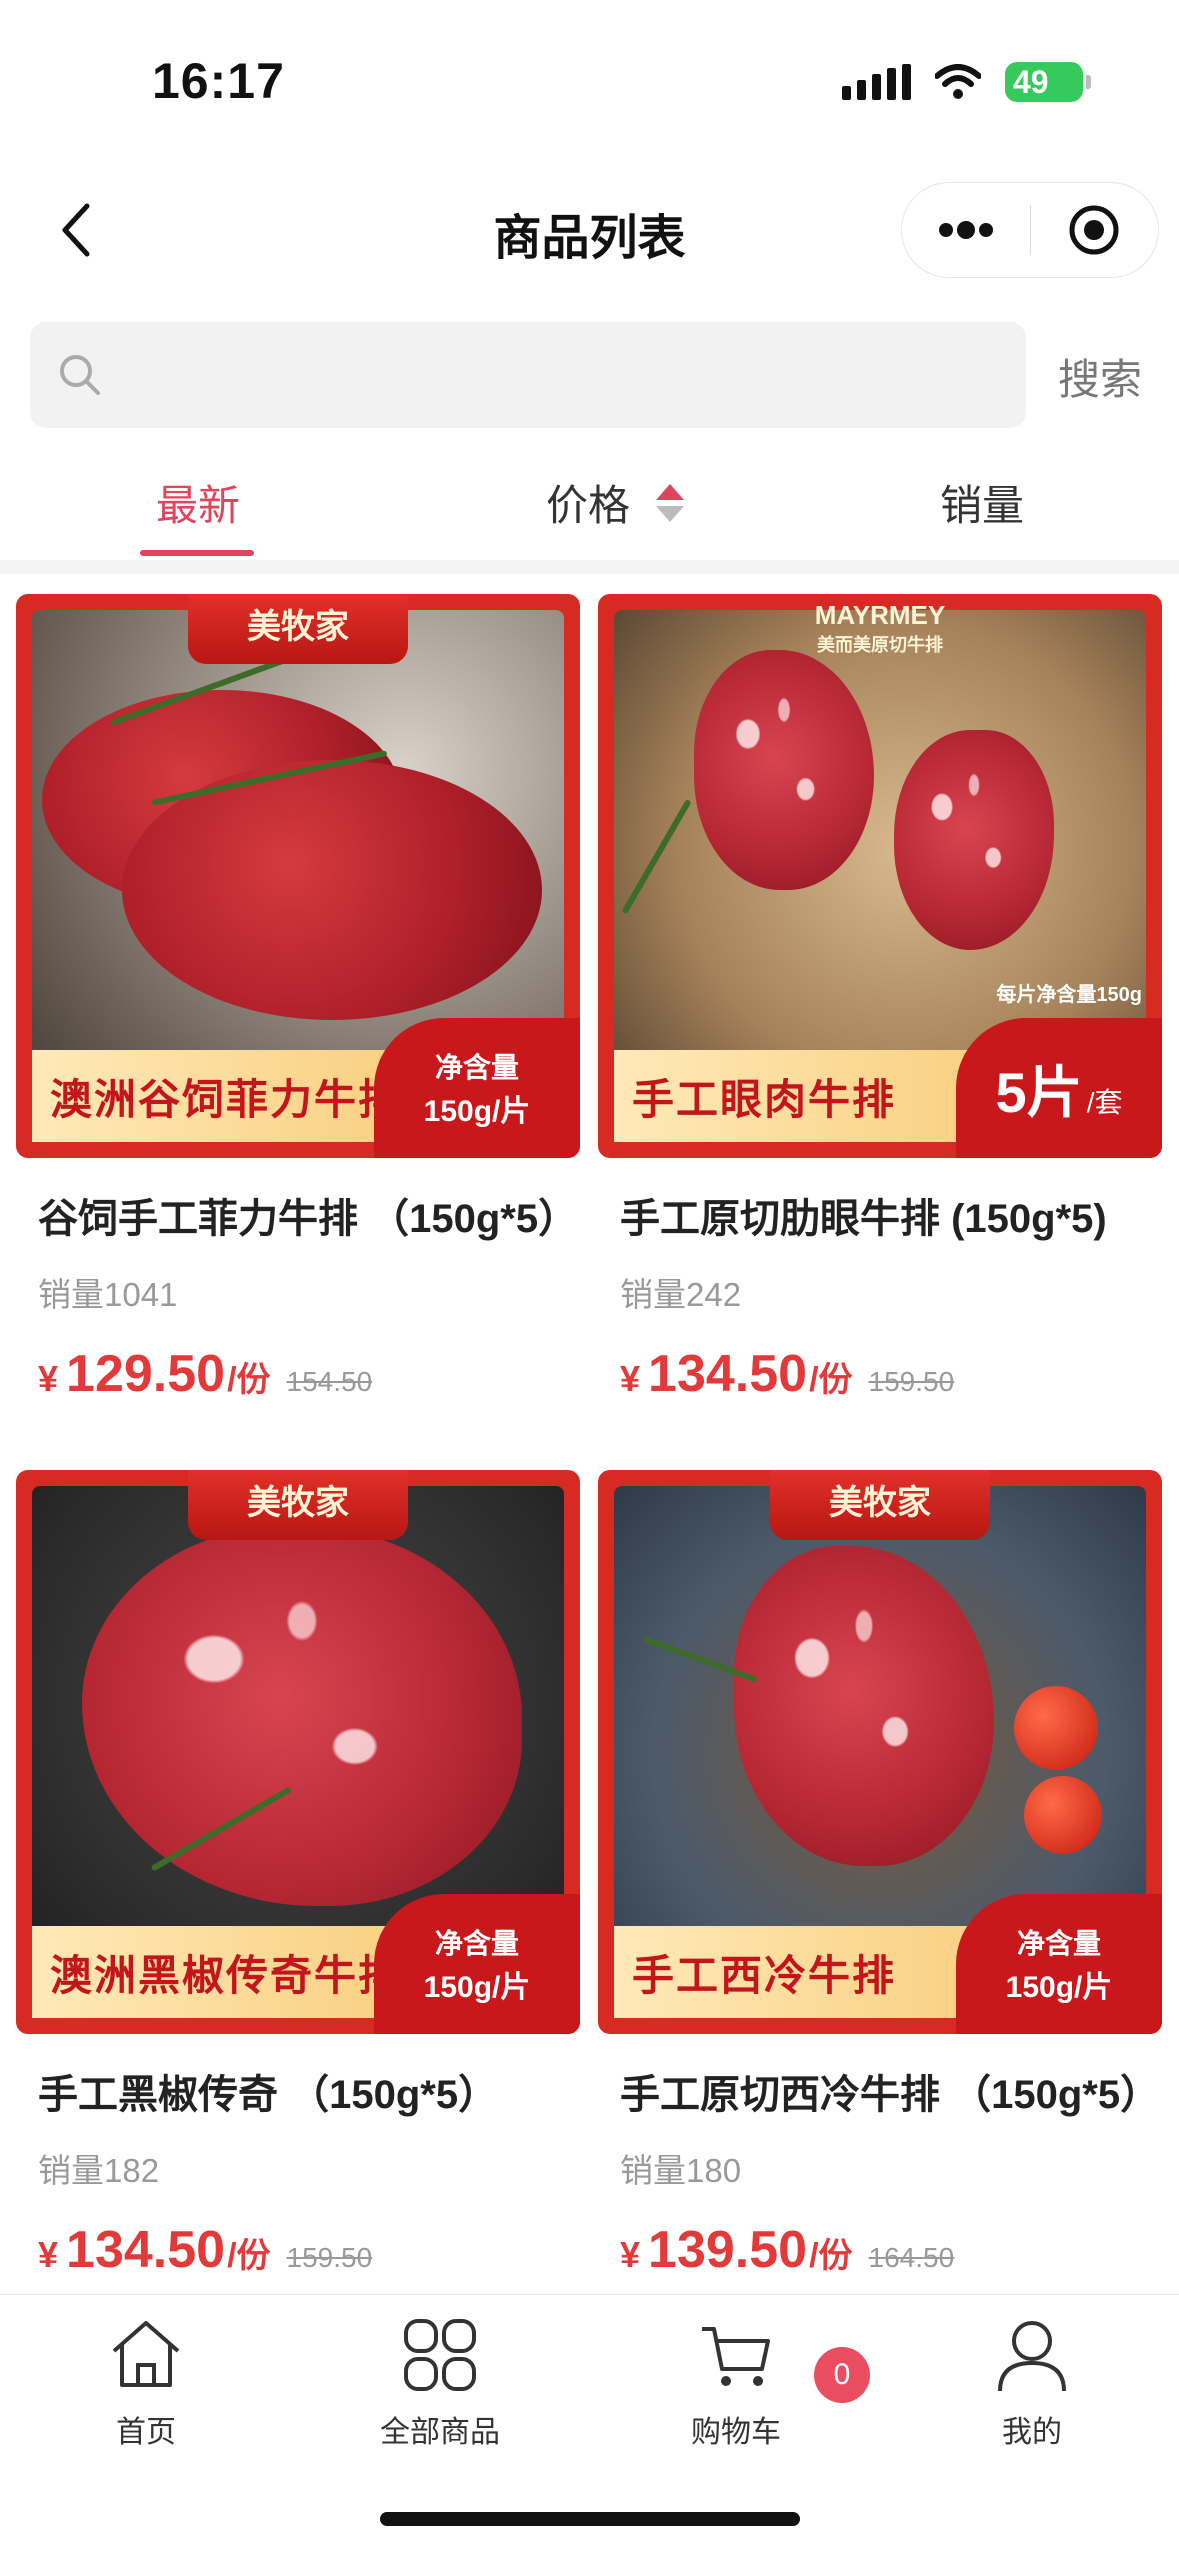 This screenshot has width=1179, height=2556. I want to click on search-box, so click(528, 375).